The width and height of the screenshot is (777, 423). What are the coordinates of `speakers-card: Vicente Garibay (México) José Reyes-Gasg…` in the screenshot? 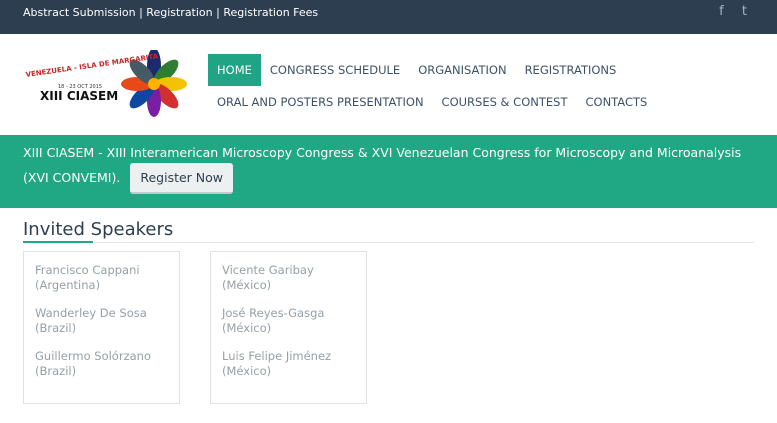 It's located at (288, 327).